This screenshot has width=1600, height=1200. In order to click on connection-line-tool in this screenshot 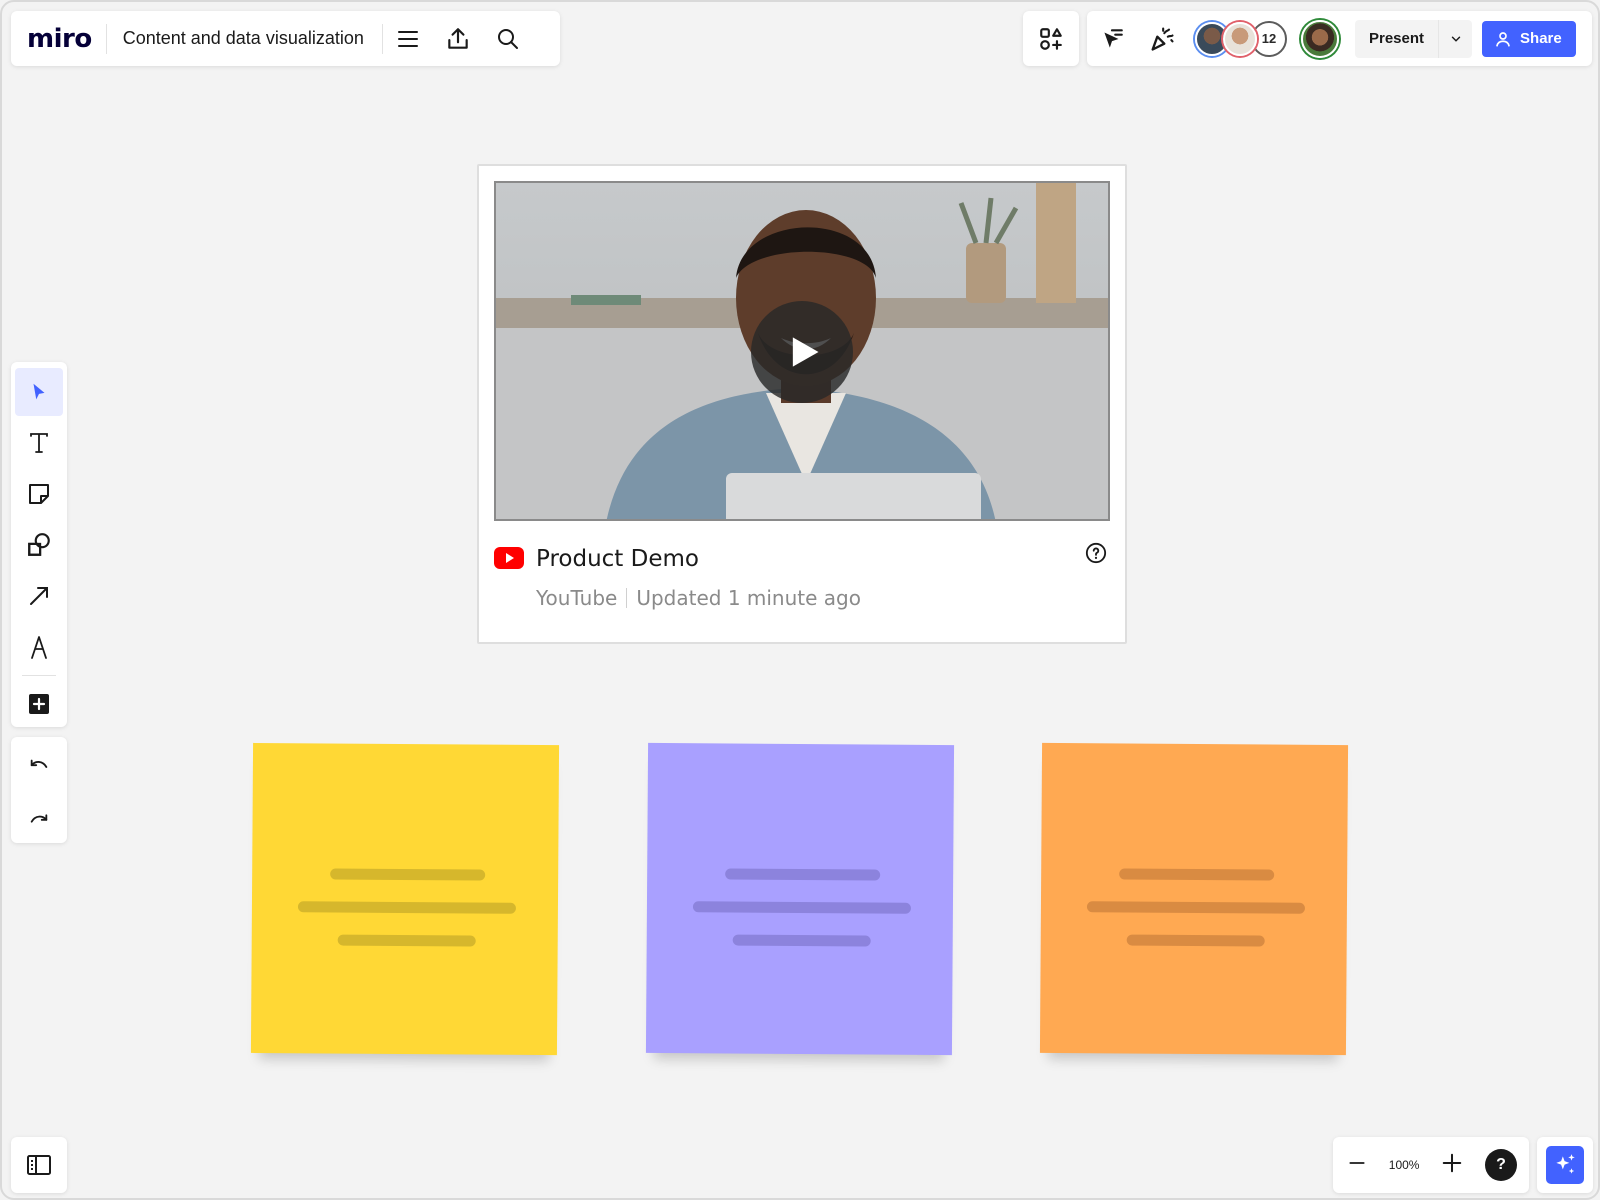, I will do `click(39, 596)`.